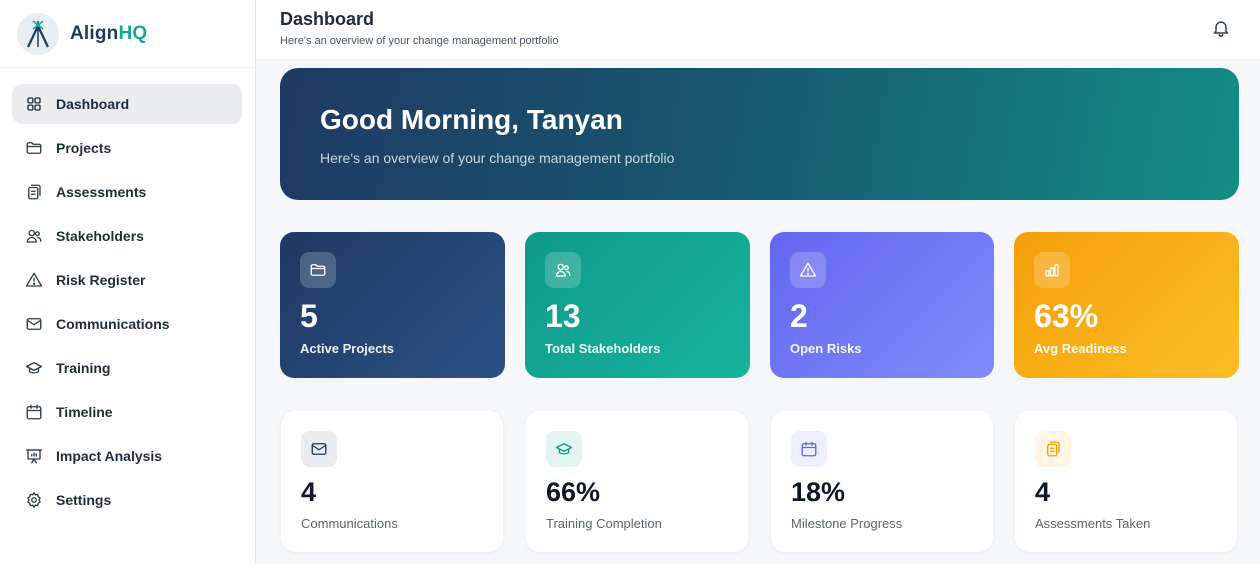 The image size is (1260, 564). What do you see at coordinates (109, 456) in the screenshot?
I see `sidebar-item-label: Impact Analysis` at bounding box center [109, 456].